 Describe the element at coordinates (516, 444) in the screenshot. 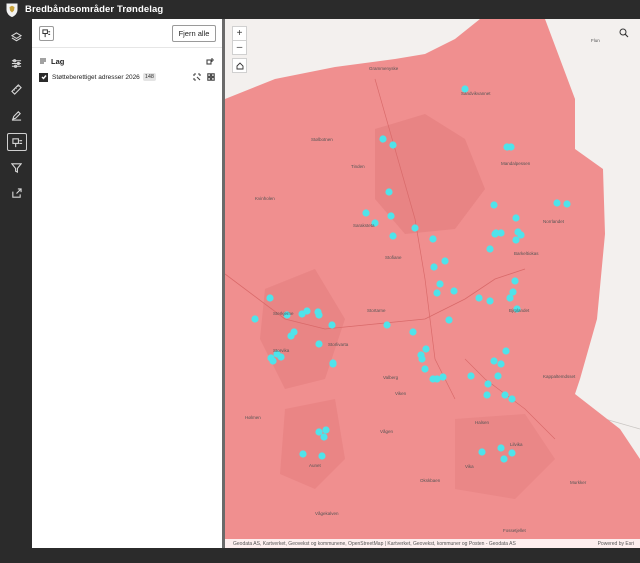

I see `map-label: Lilvika` at that location.